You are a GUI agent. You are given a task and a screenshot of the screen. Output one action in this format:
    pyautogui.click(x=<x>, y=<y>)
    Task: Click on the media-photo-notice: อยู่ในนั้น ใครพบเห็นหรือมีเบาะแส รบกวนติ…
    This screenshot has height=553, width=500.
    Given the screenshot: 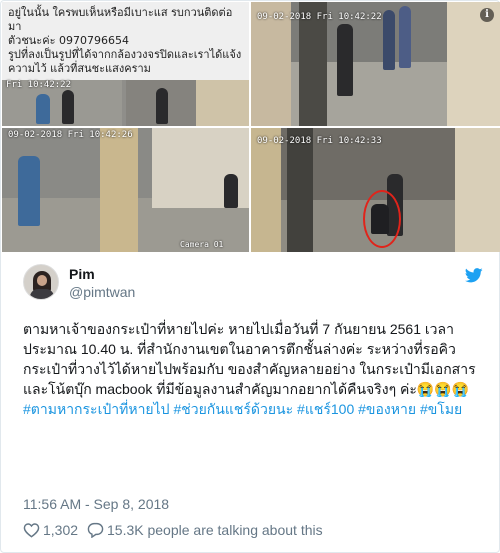 What is the action you would take?
    pyautogui.click(x=125, y=64)
    